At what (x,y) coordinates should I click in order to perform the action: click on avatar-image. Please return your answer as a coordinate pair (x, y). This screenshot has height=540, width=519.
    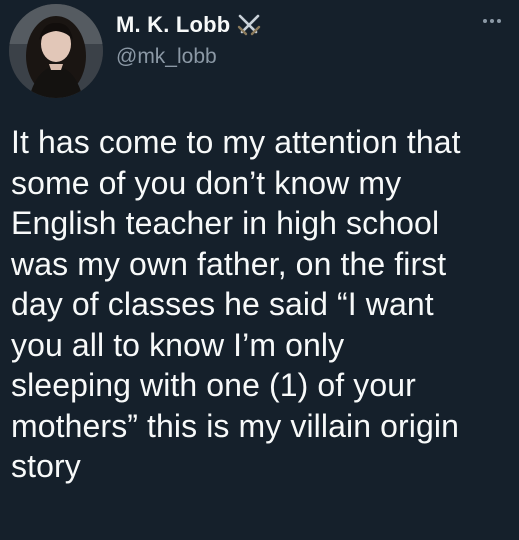
    Looking at the image, I should click on (56, 51).